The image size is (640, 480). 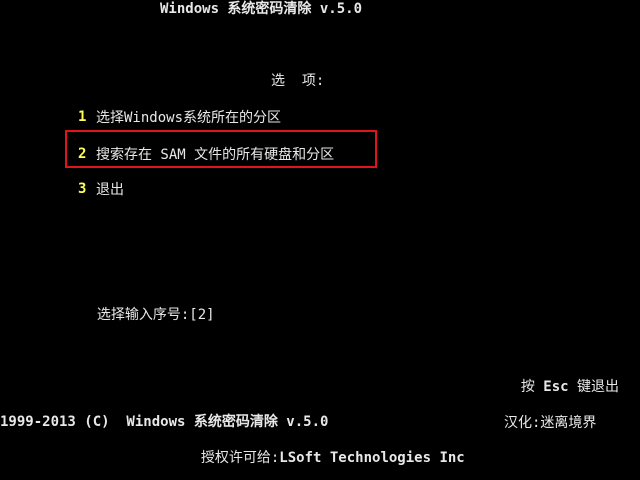 What do you see at coordinates (82, 154) in the screenshot?
I see `menu-item-number: 2` at bounding box center [82, 154].